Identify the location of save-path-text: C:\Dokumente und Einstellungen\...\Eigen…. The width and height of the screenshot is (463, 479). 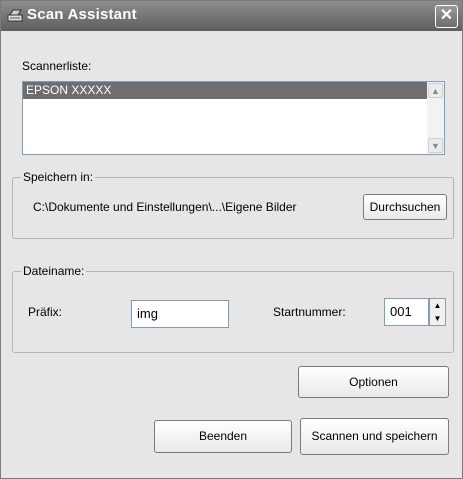
(165, 207).